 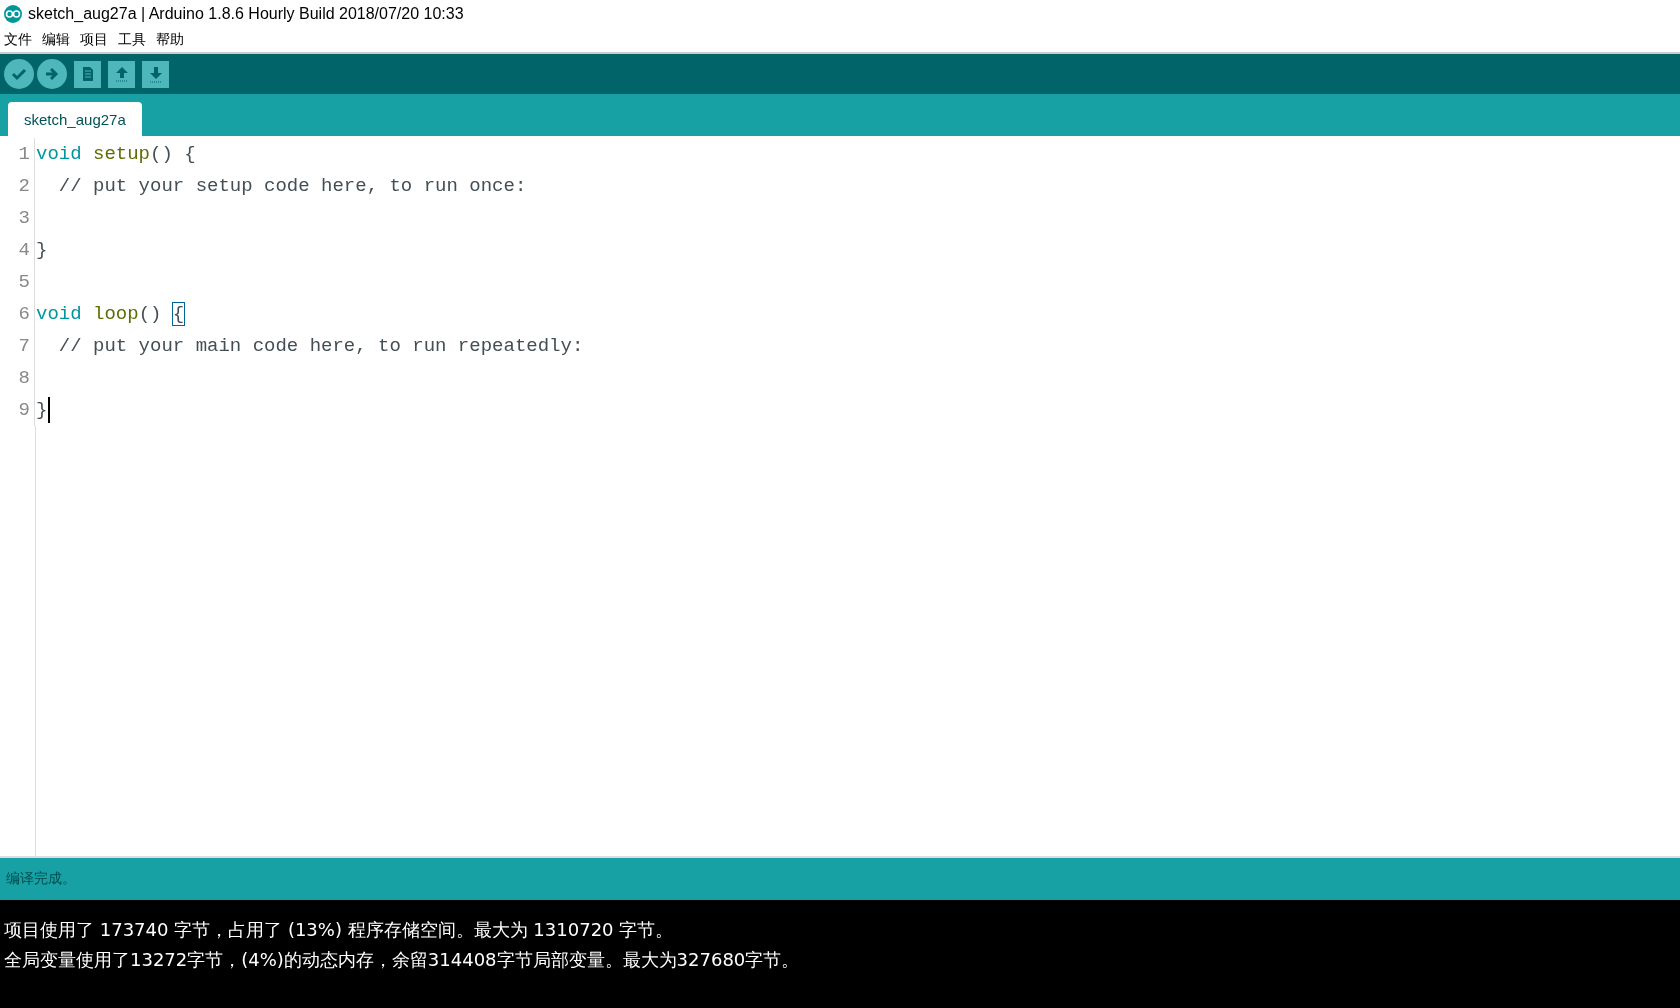 What do you see at coordinates (75, 119) in the screenshot?
I see `editor-tab: sketch_aug27a` at bounding box center [75, 119].